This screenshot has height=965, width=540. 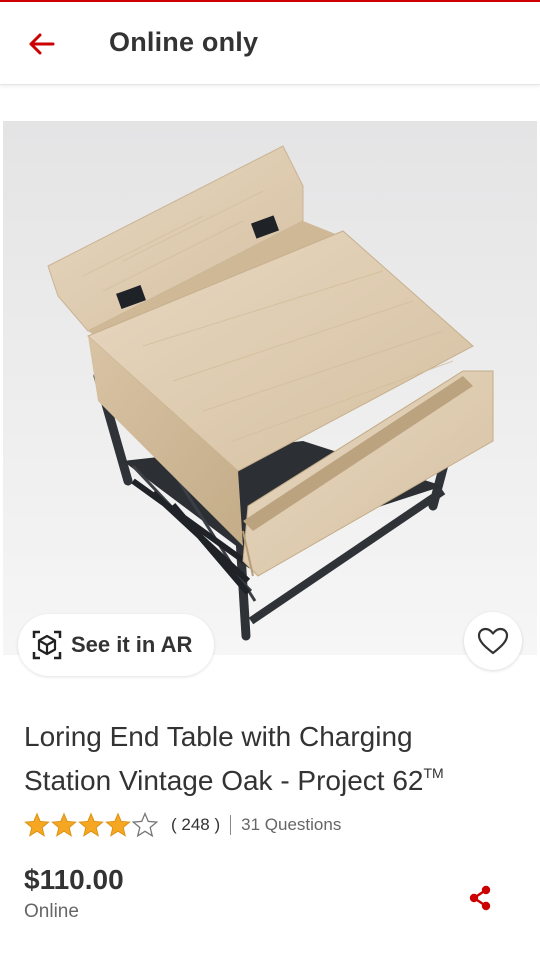 I want to click on share-button, so click(x=480, y=898).